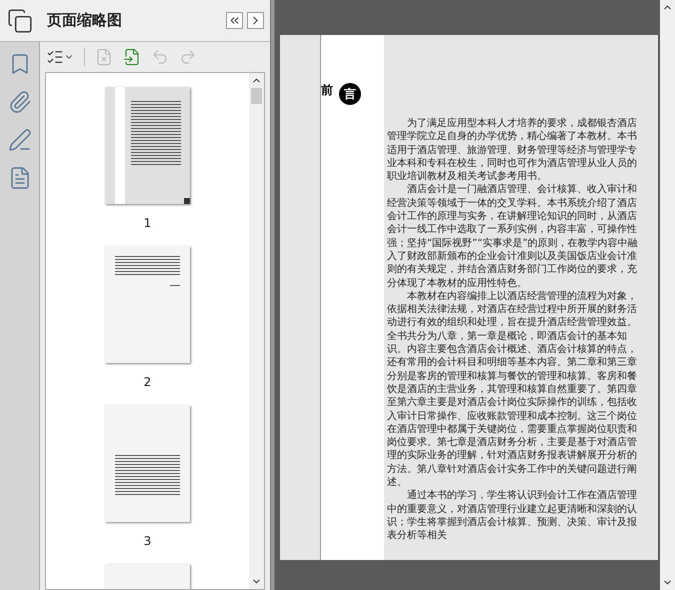 The width and height of the screenshot is (675, 590). What do you see at coordinates (272, 295) in the screenshot?
I see `splitter` at bounding box center [272, 295].